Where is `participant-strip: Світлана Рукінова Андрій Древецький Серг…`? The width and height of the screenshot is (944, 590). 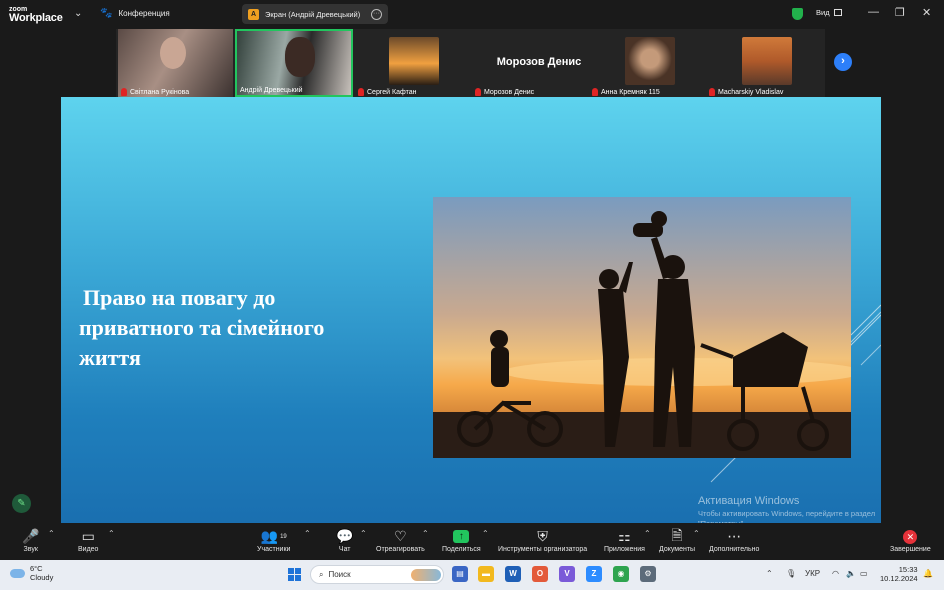 participant-strip: Світлана Рукінова Андрій Древецький Серг… is located at coordinates (470, 63).